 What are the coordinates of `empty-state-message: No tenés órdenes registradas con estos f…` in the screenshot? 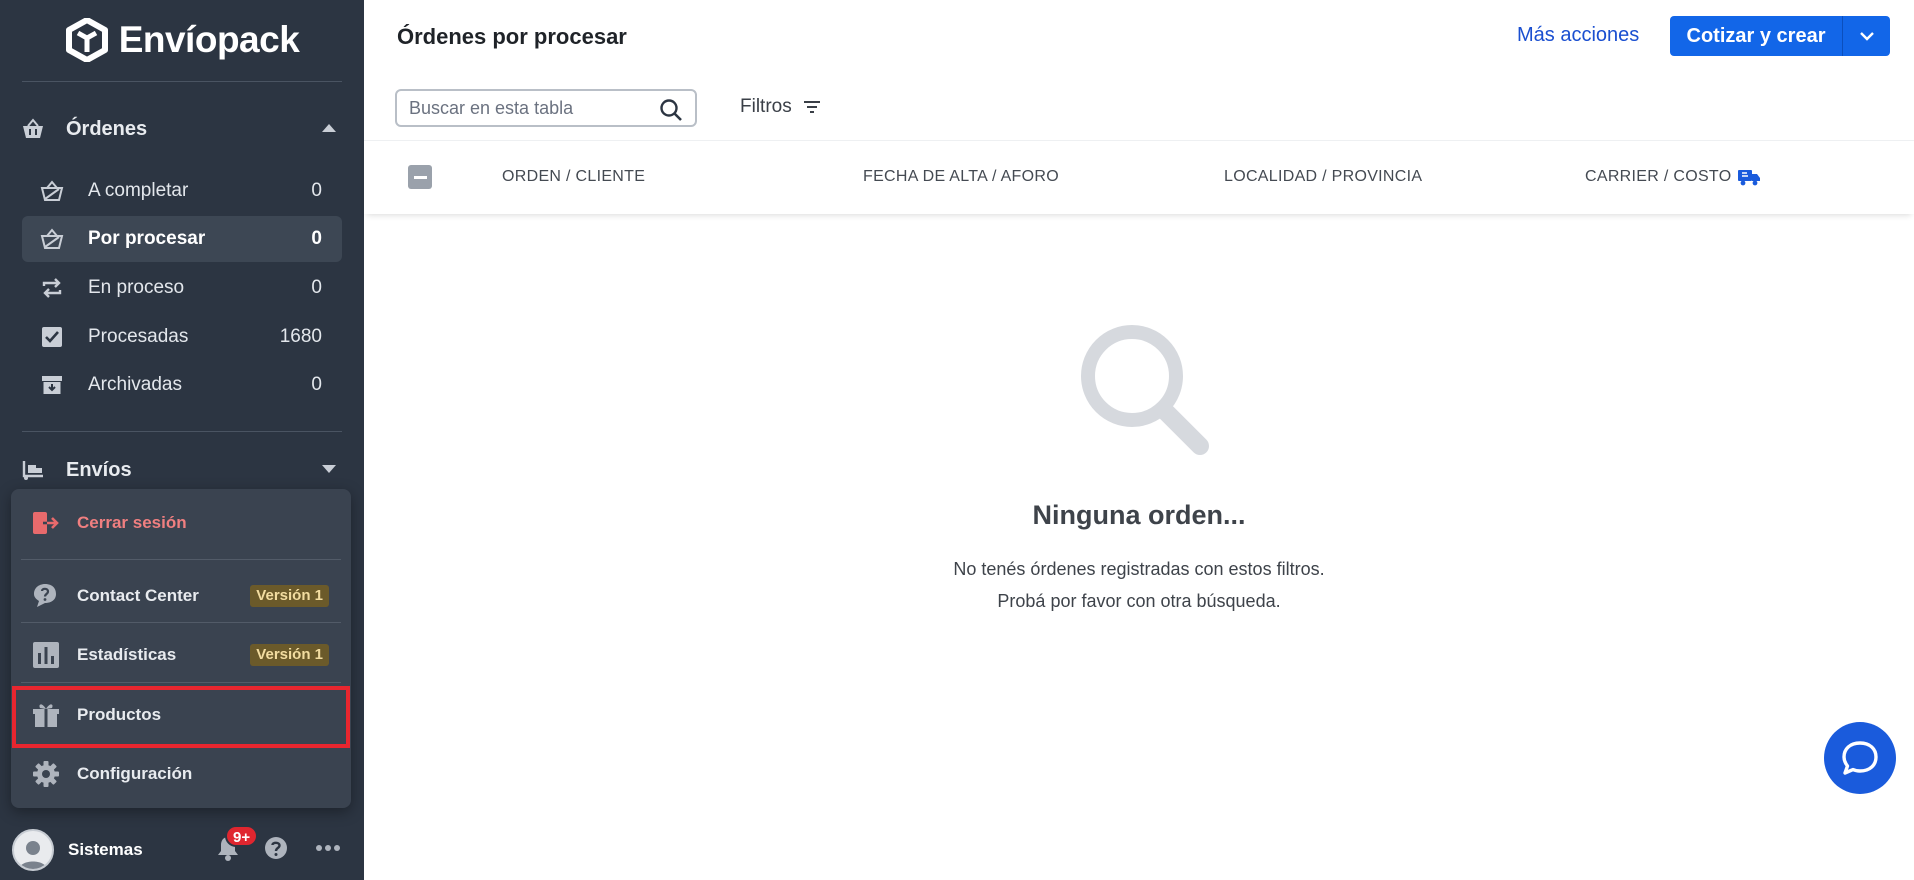 It's located at (1139, 569).